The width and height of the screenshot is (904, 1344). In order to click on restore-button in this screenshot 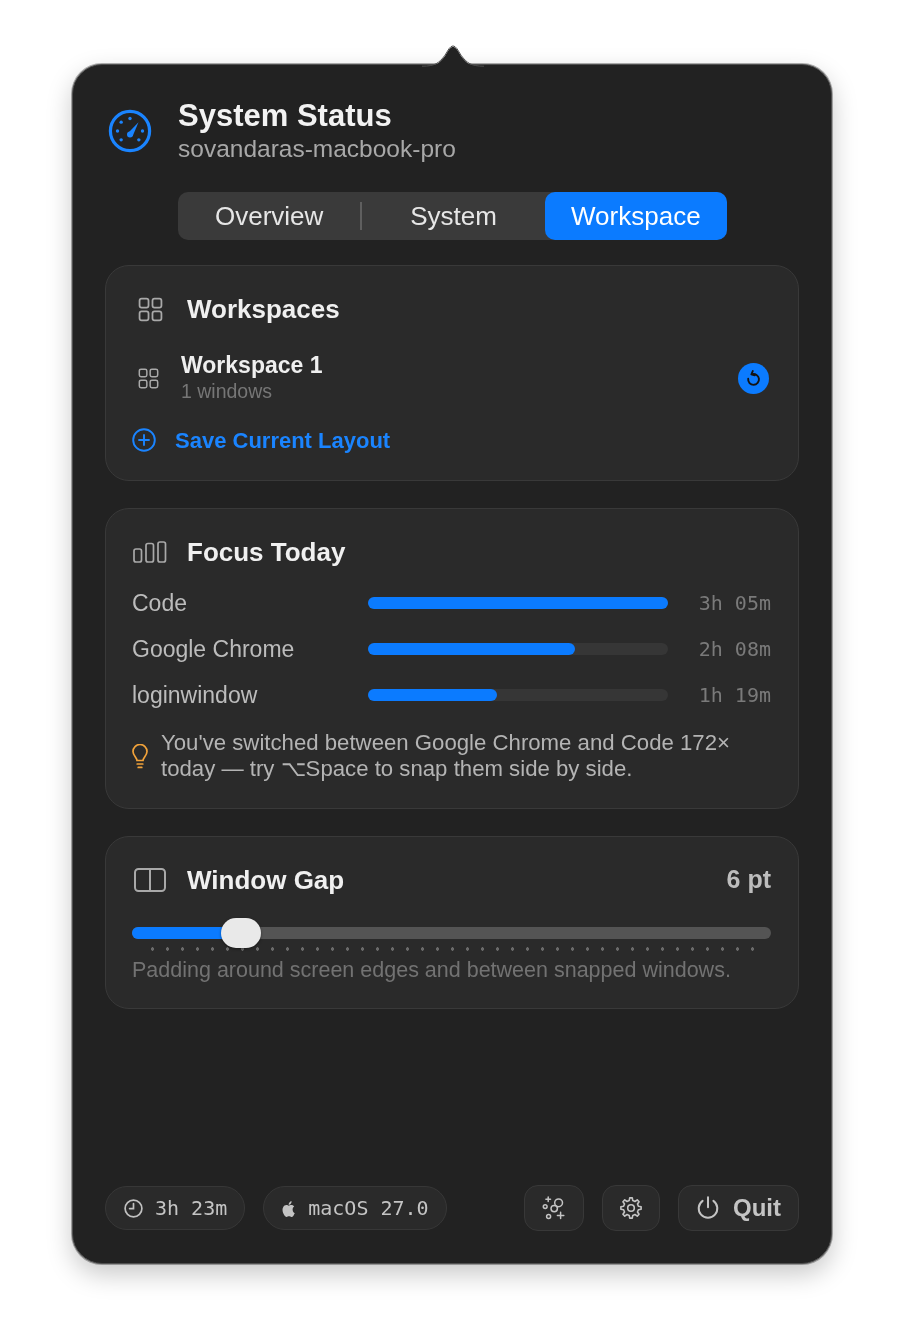, I will do `click(753, 378)`.